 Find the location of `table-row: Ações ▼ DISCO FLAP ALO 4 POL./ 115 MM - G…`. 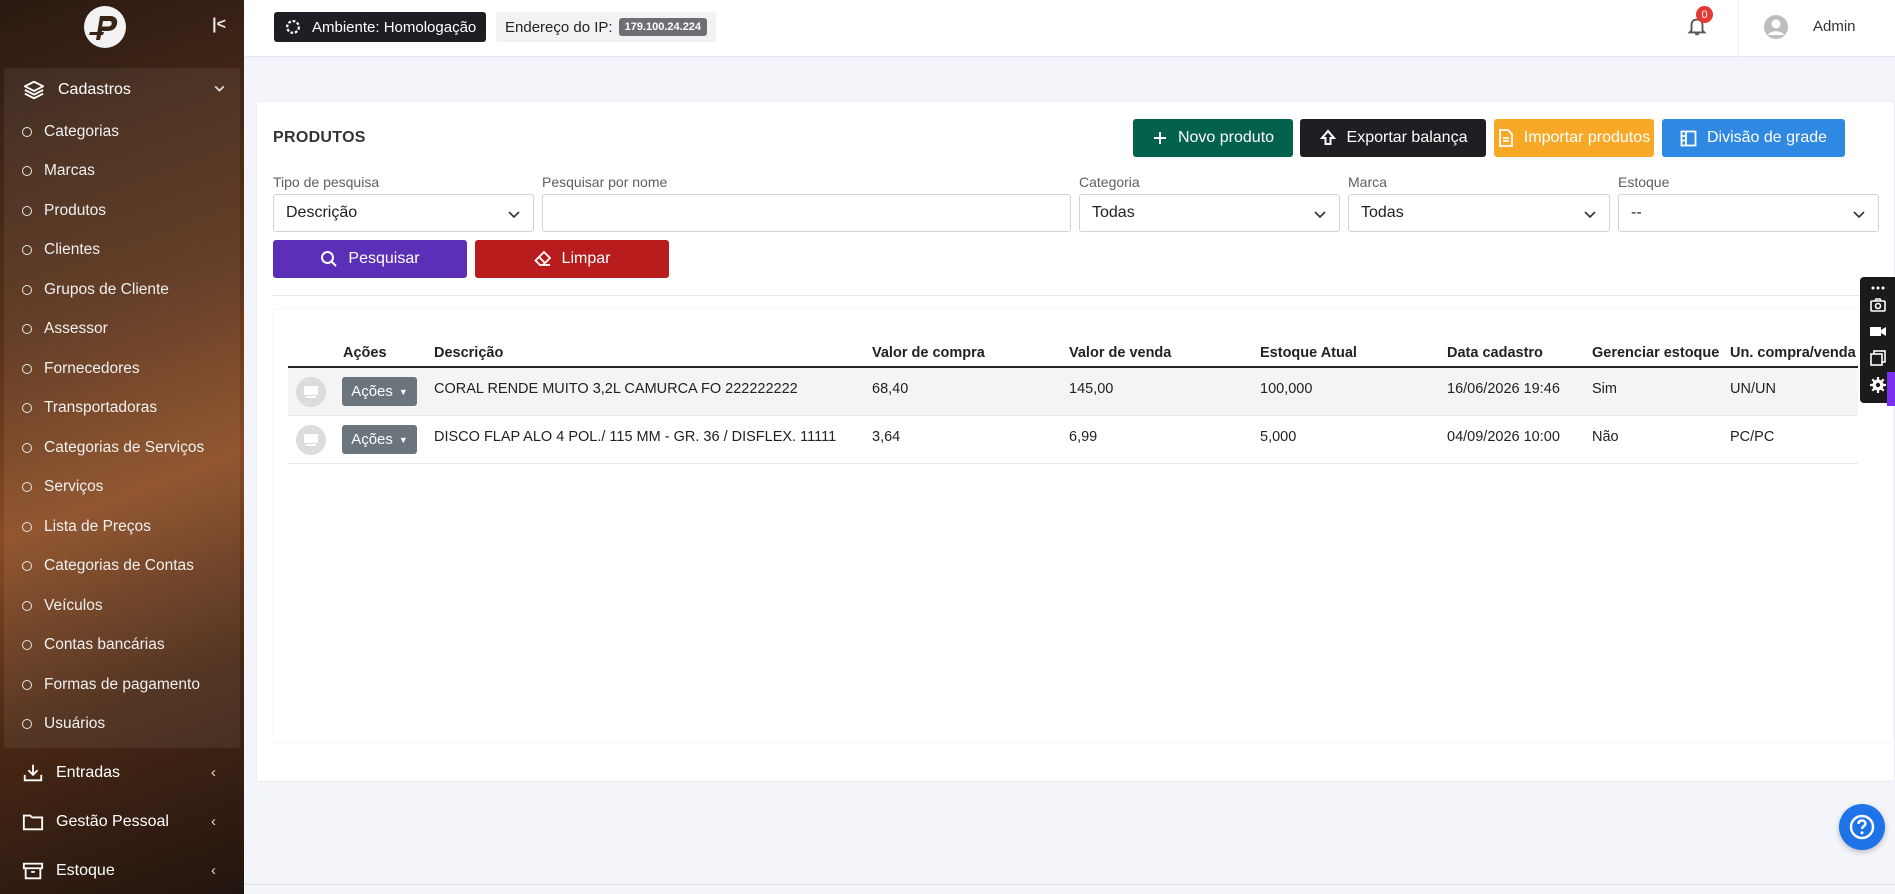

table-row: Ações ▼ DISCO FLAP ALO 4 POL./ 115 MM - G… is located at coordinates (1073, 440).